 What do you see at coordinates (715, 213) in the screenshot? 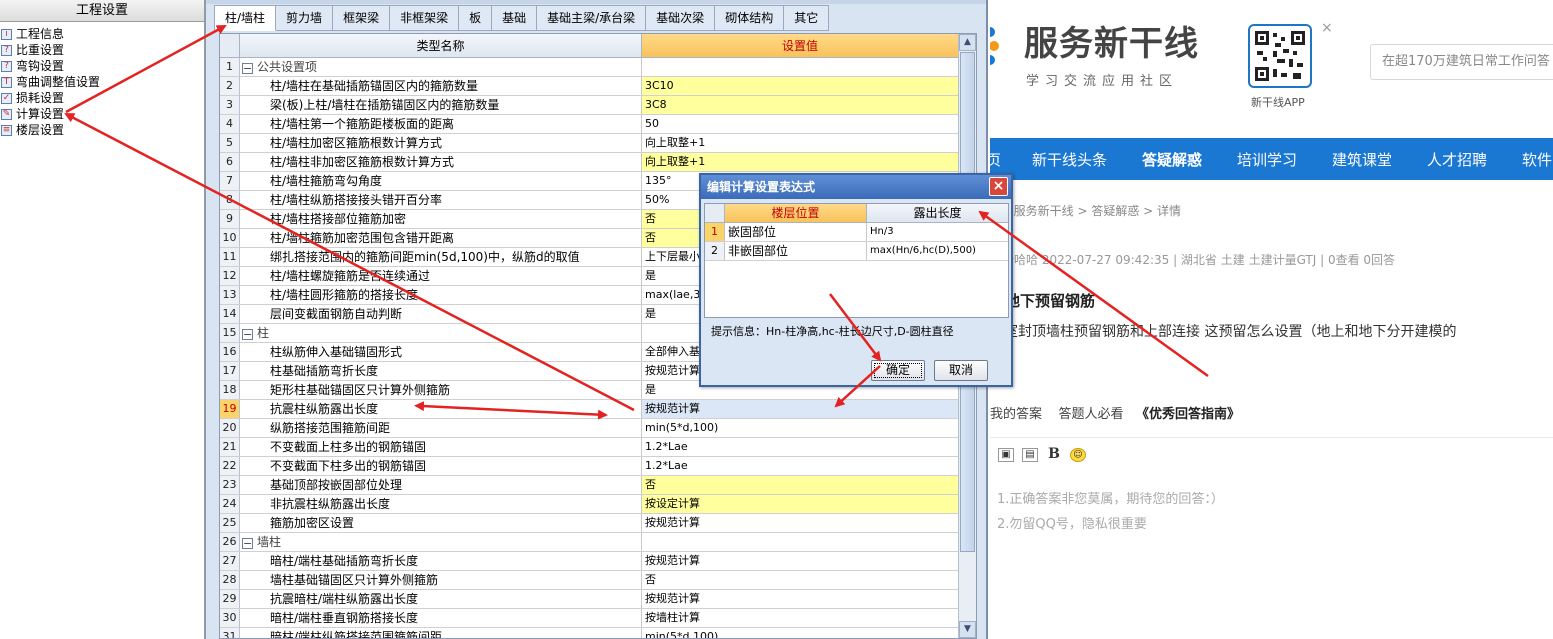
I see `dialog-header-rownum` at bounding box center [715, 213].